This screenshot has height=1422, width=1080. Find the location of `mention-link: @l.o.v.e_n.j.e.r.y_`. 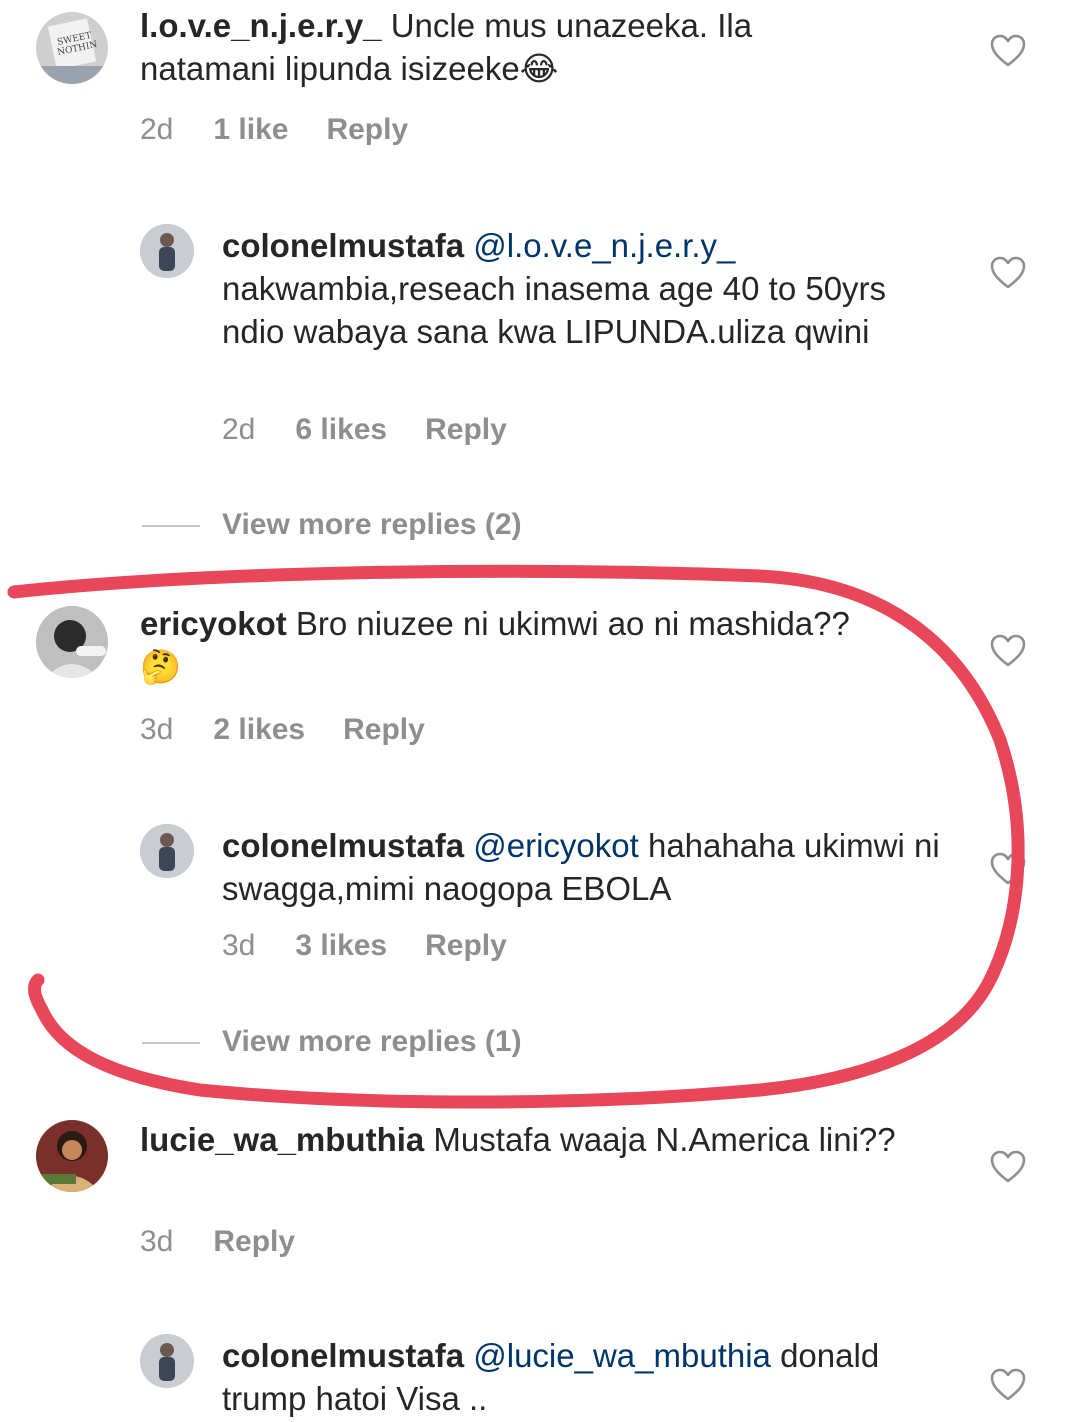

mention-link: @l.o.v.e_n.j.e.r.y_ is located at coordinates (604, 245).